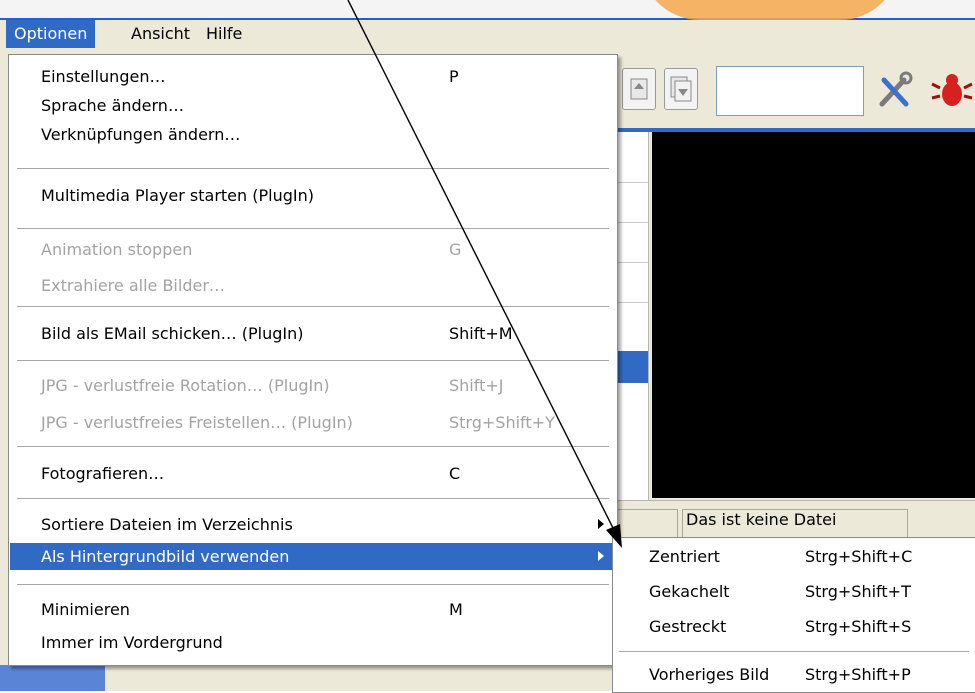  Describe the element at coordinates (172, 333) in the screenshot. I see `menu-item-label: Bild als EMail schicken… (PlugIn)` at that location.